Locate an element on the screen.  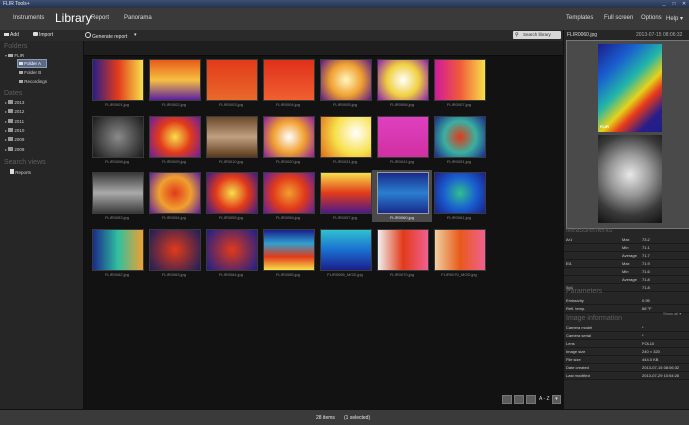
search-box: ⚲ Search library is located at coordinates (537, 35).